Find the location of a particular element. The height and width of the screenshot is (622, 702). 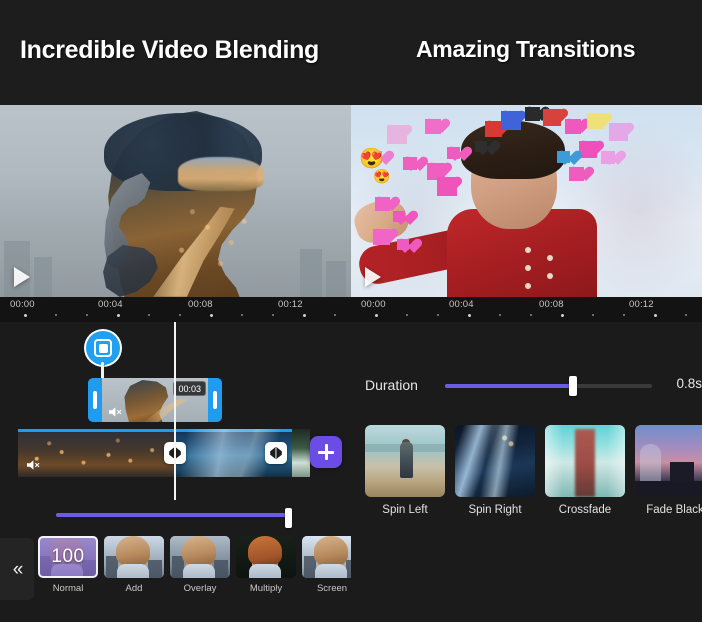

duration-slider-thumb is located at coordinates (573, 386).